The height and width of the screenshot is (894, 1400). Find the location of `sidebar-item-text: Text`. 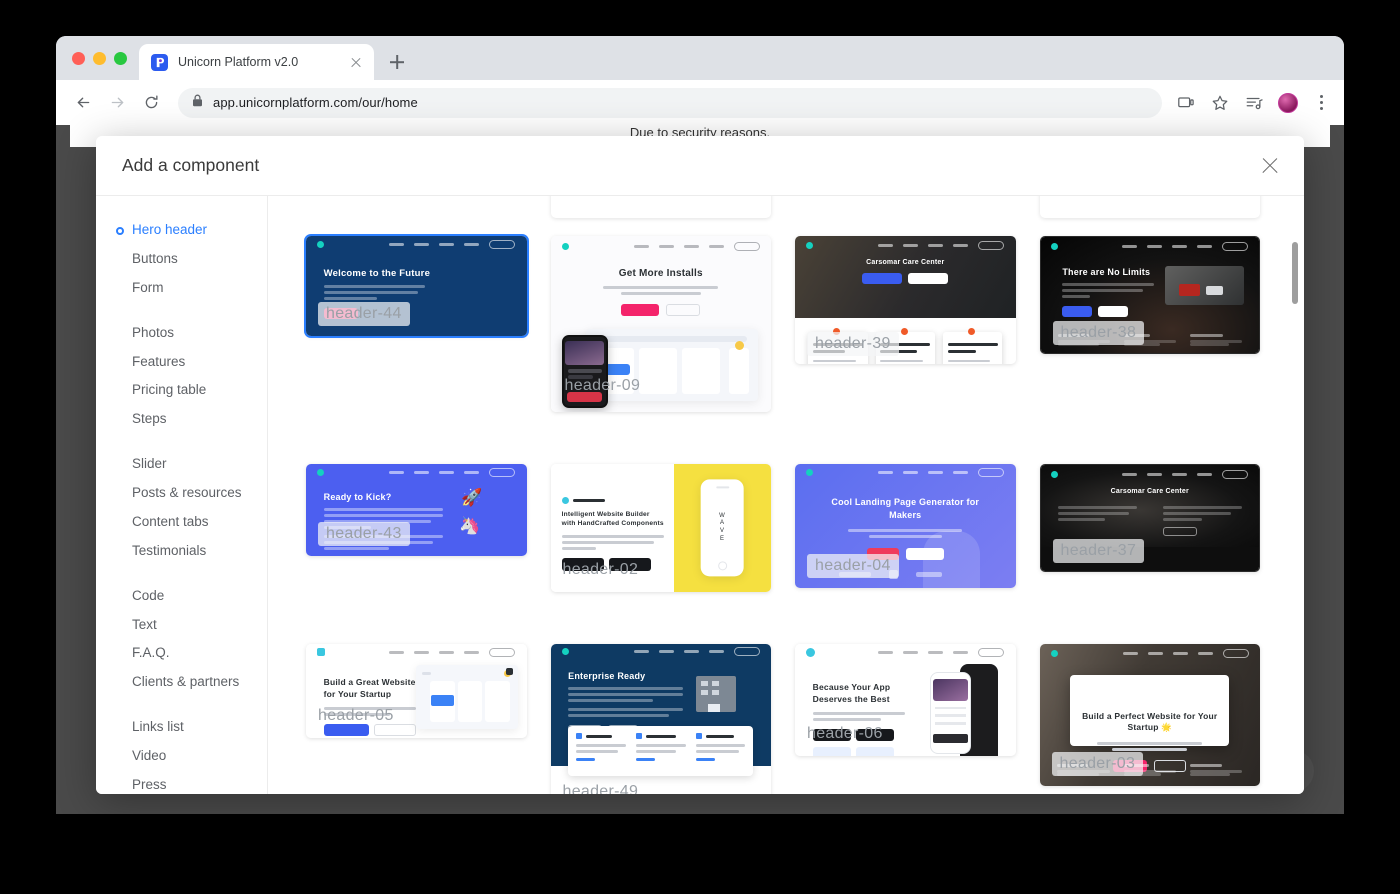

sidebar-item-text: Text is located at coordinates (181, 625).